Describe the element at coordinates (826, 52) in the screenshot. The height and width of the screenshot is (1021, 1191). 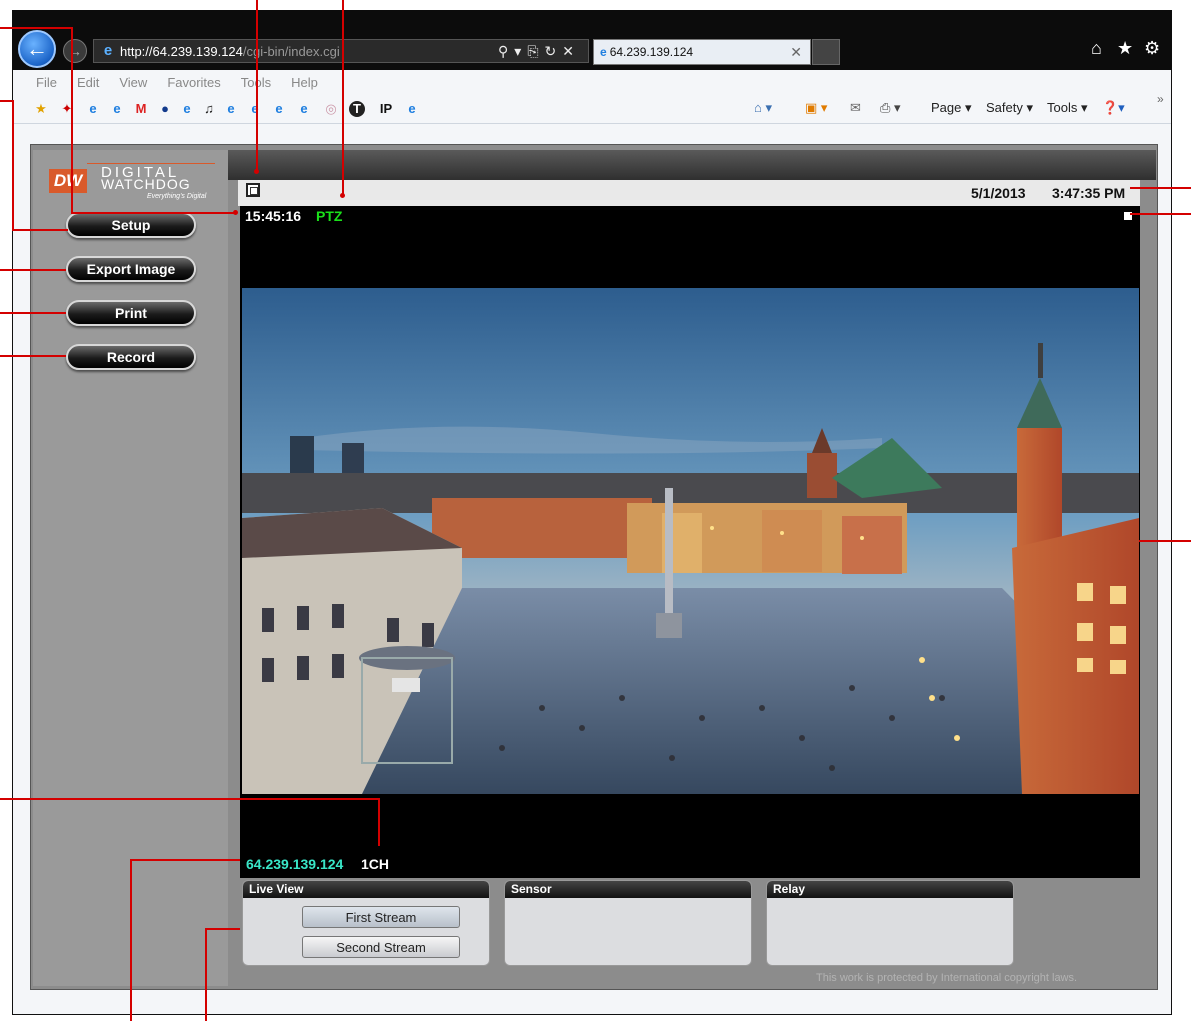
I see `new-tab-button` at that location.